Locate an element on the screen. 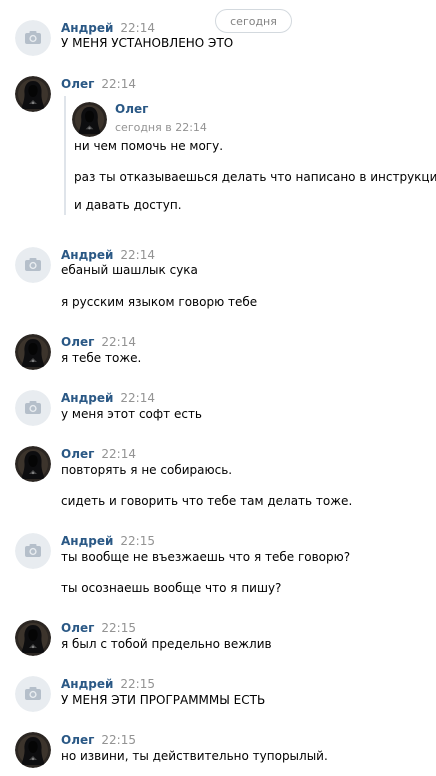  message-text: У МЕНЯ УСТАНОВЛЕНО ЭТО is located at coordinates (147, 43).